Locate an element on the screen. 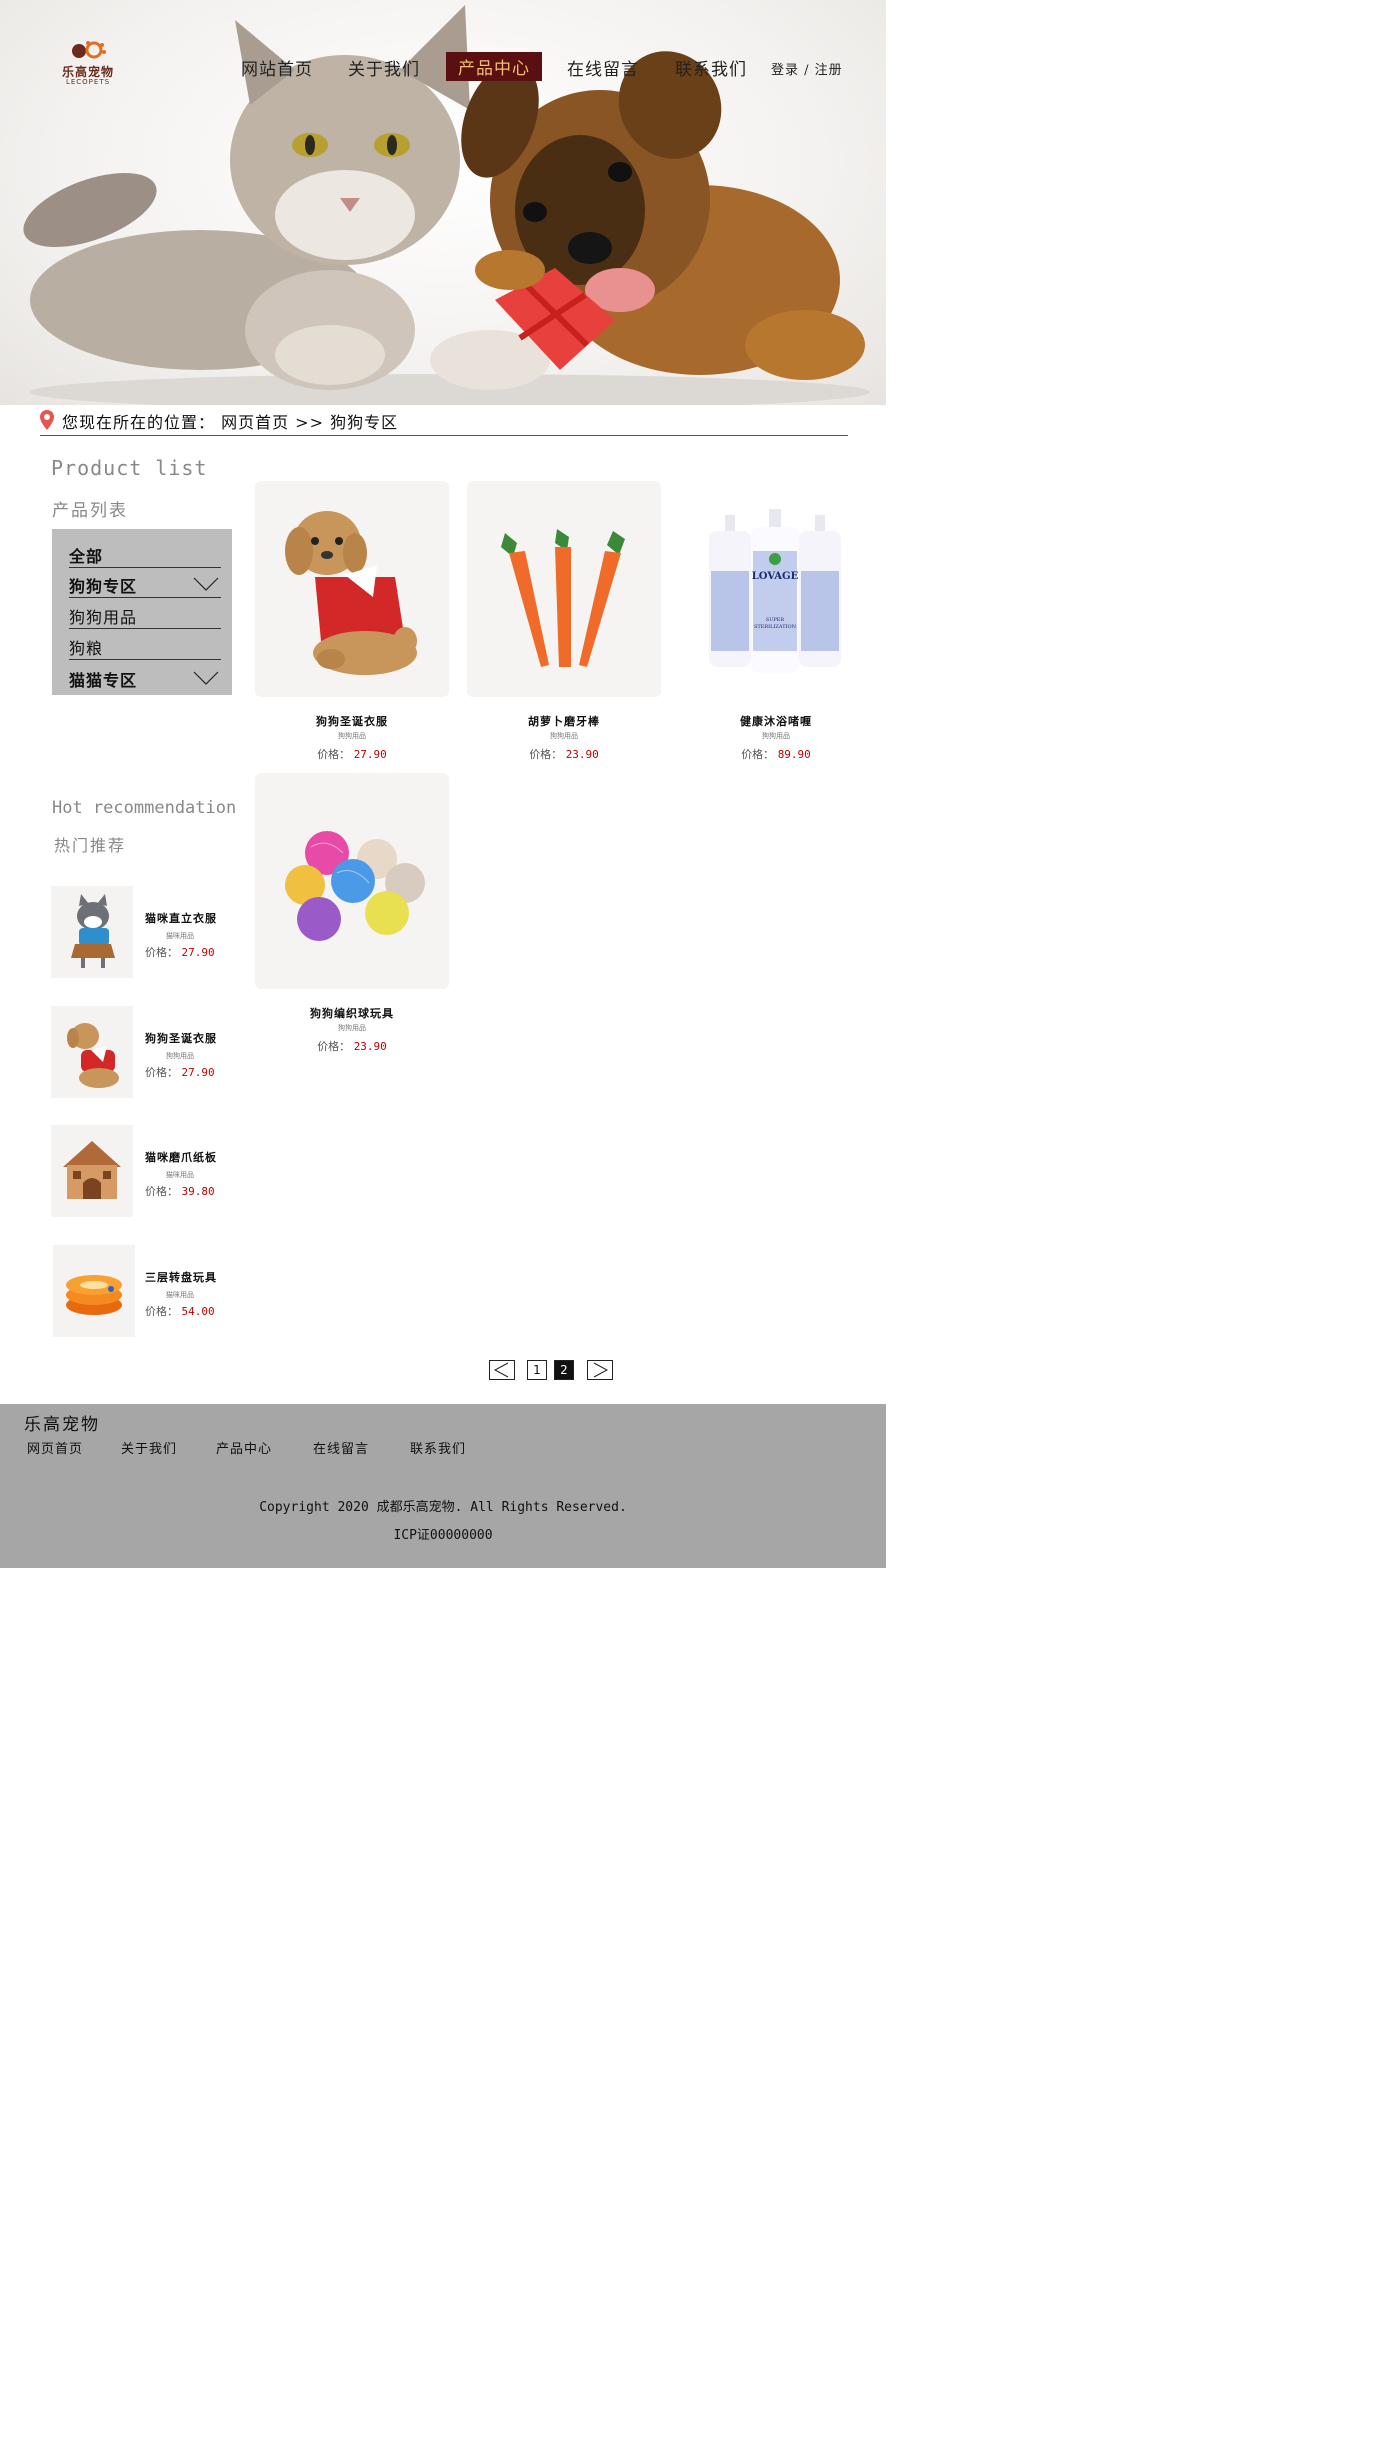  nav-home: 网站首页 is located at coordinates (277, 67).